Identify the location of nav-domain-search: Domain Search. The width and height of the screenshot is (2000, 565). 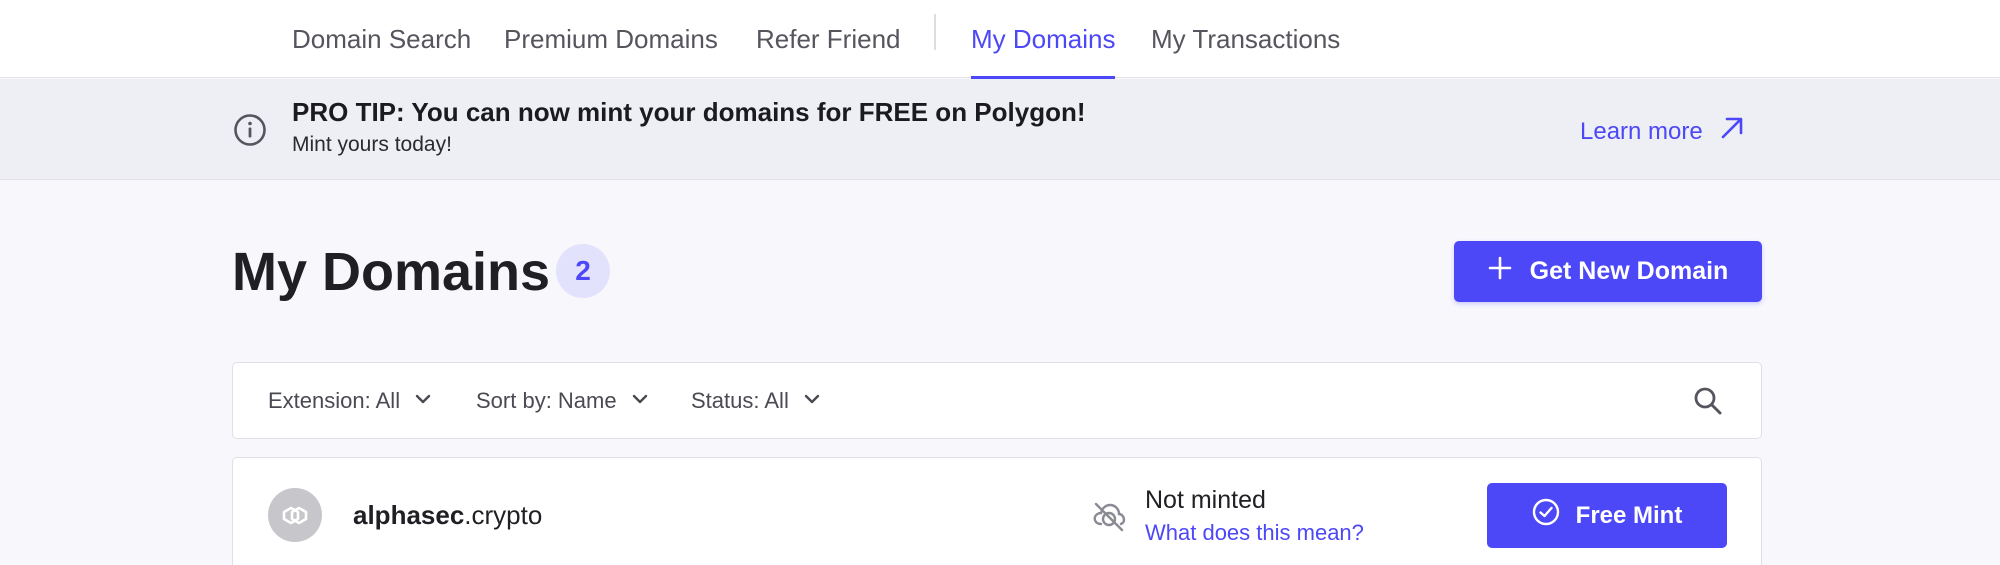
(381, 39).